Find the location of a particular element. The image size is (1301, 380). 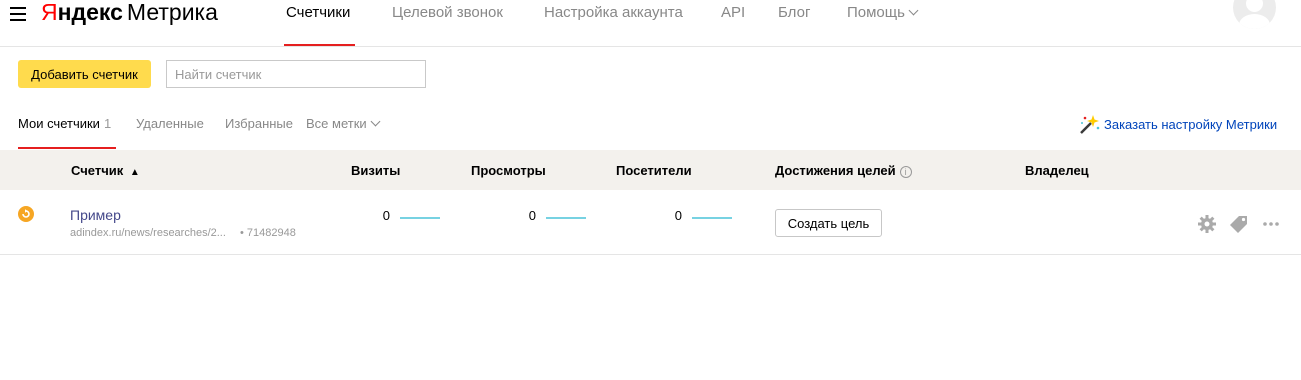

user-avatar-icon is located at coordinates (1254, 14).